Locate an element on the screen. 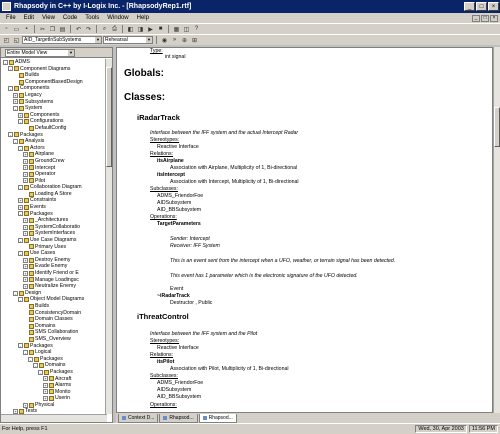 The width and height of the screenshot is (500, 434). tree-item: Domains is located at coordinates (54, 326).